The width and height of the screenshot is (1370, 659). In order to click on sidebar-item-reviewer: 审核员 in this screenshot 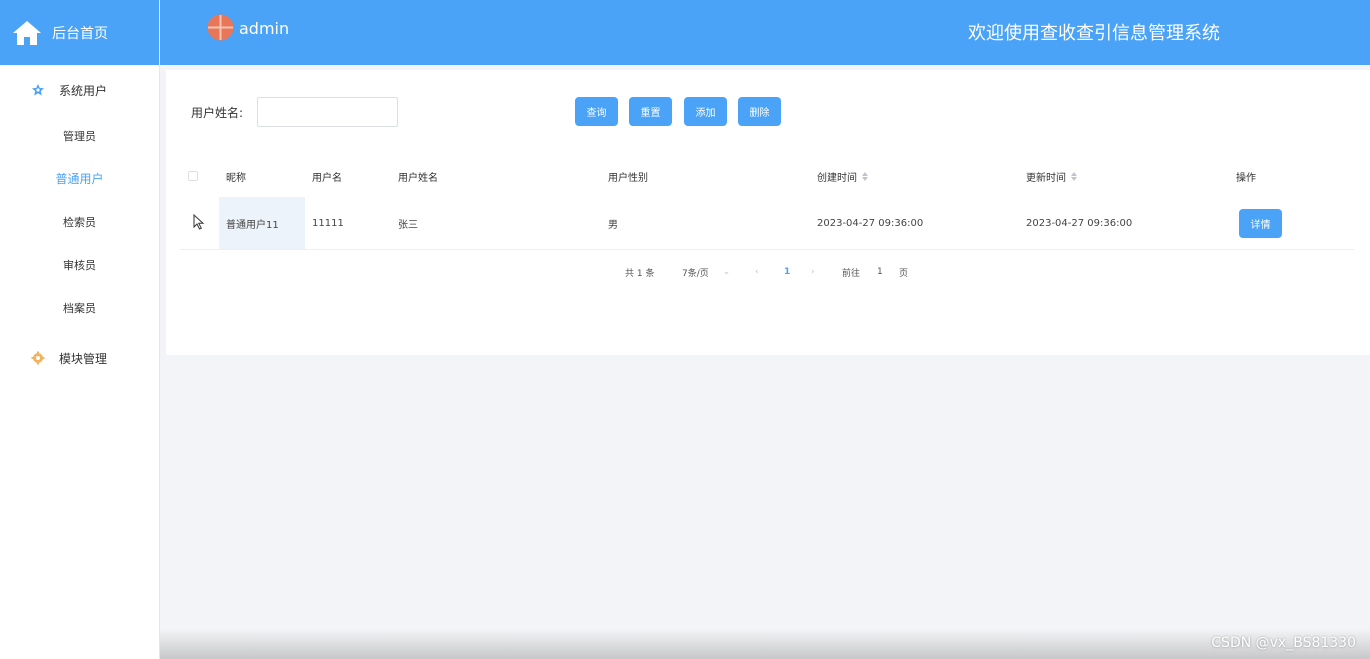, I will do `click(79, 264)`.